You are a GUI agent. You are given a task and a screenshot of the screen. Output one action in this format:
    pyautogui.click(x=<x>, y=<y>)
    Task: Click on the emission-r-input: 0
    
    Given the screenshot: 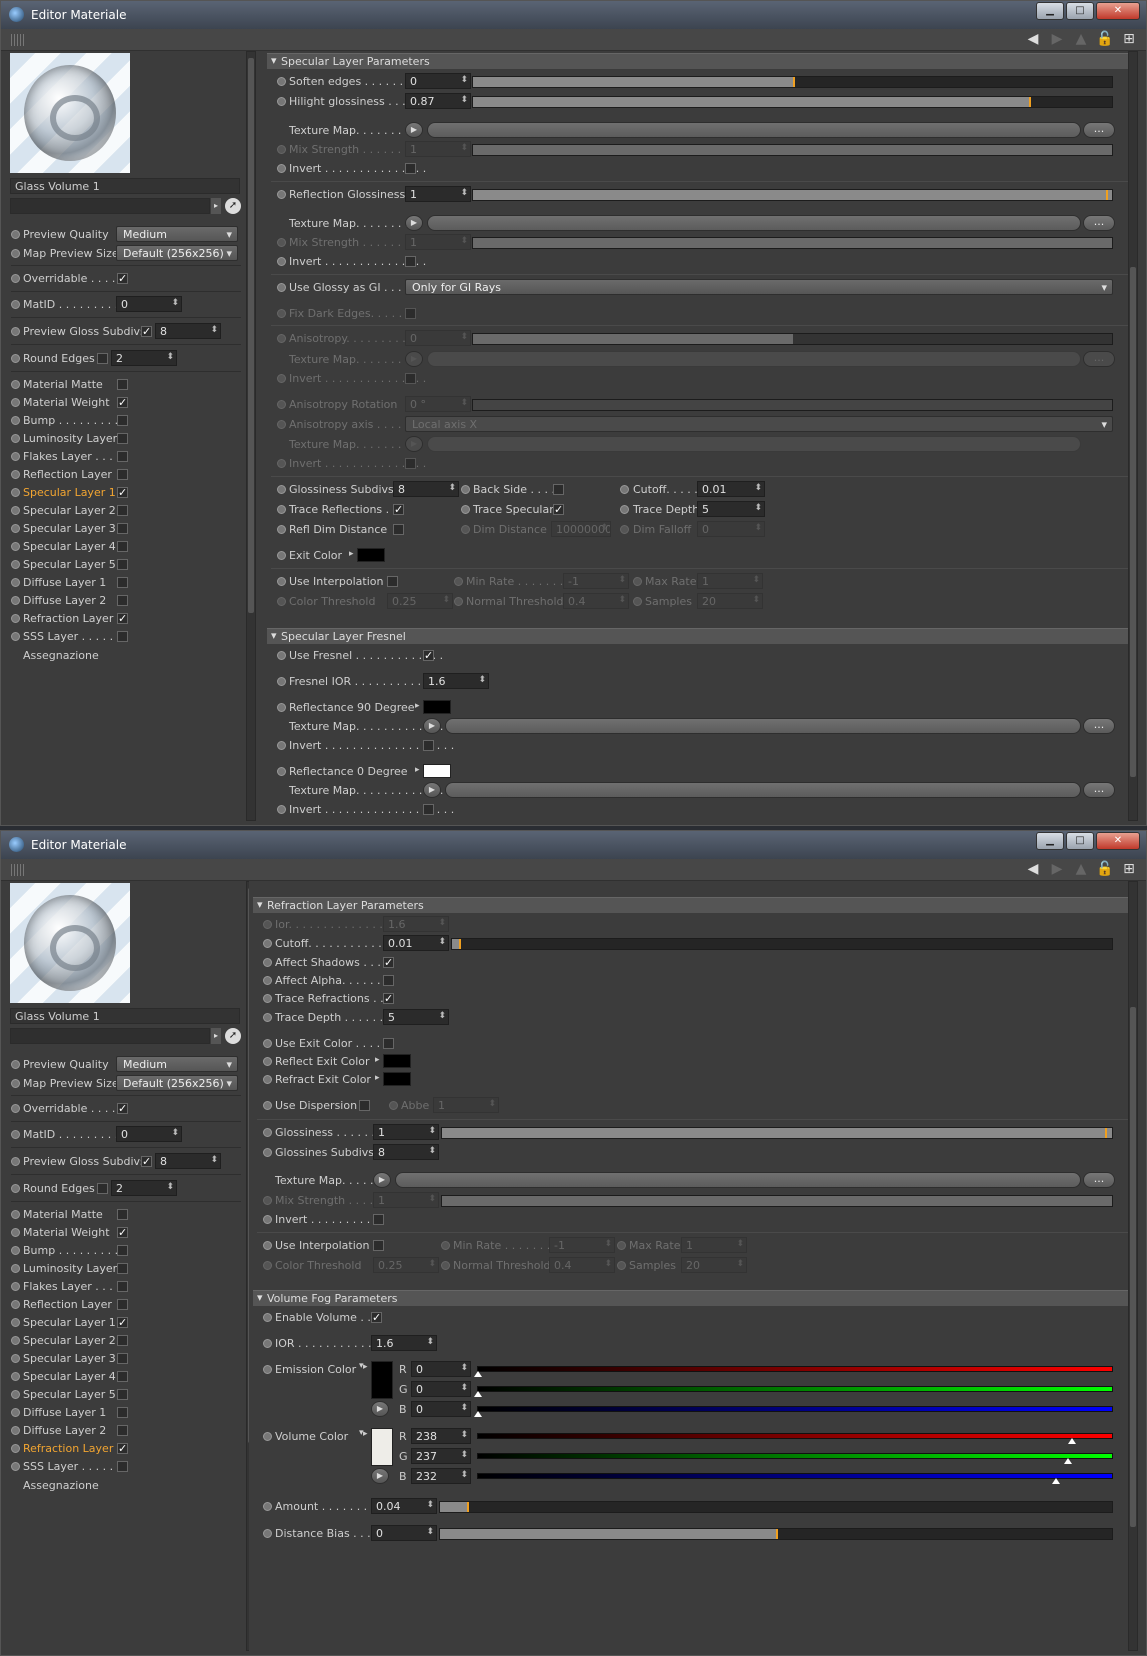 What is the action you would take?
    pyautogui.click(x=441, y=1369)
    